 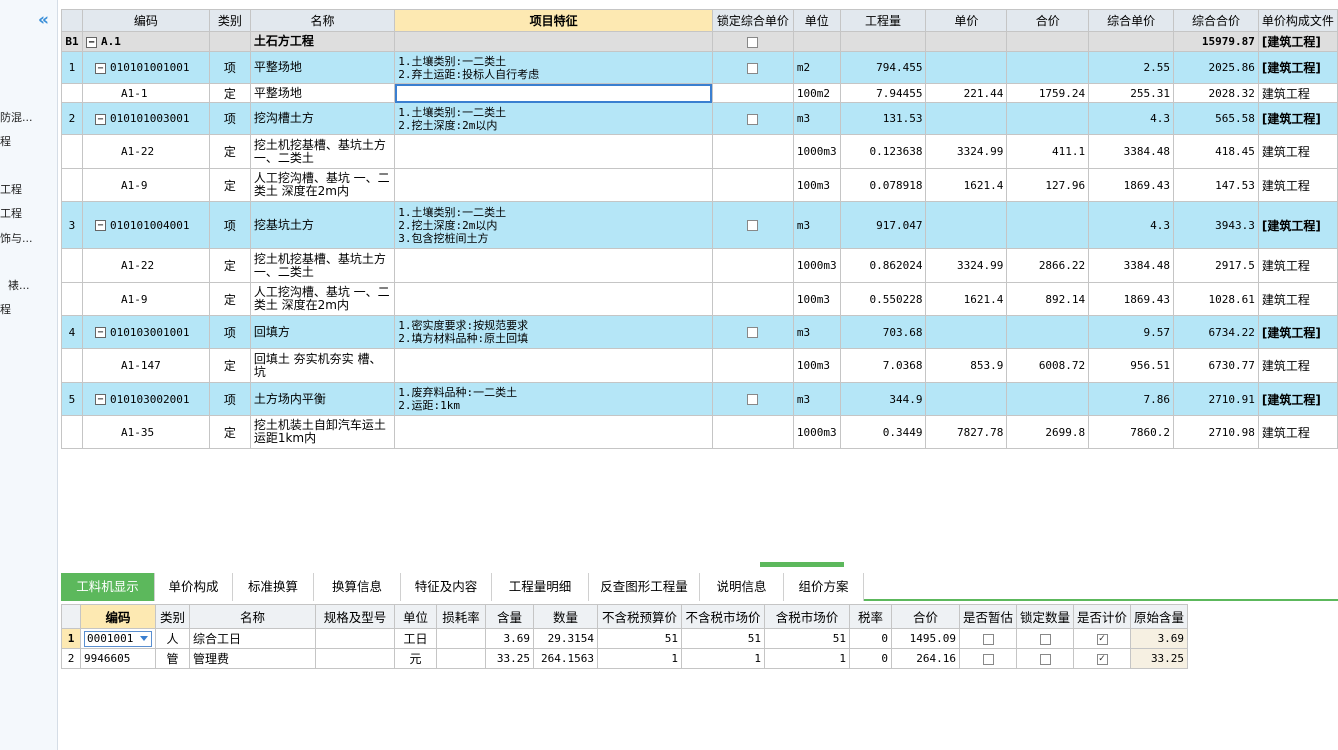 What do you see at coordinates (145, 41) in the screenshot?
I see `item-code: − A.1` at bounding box center [145, 41].